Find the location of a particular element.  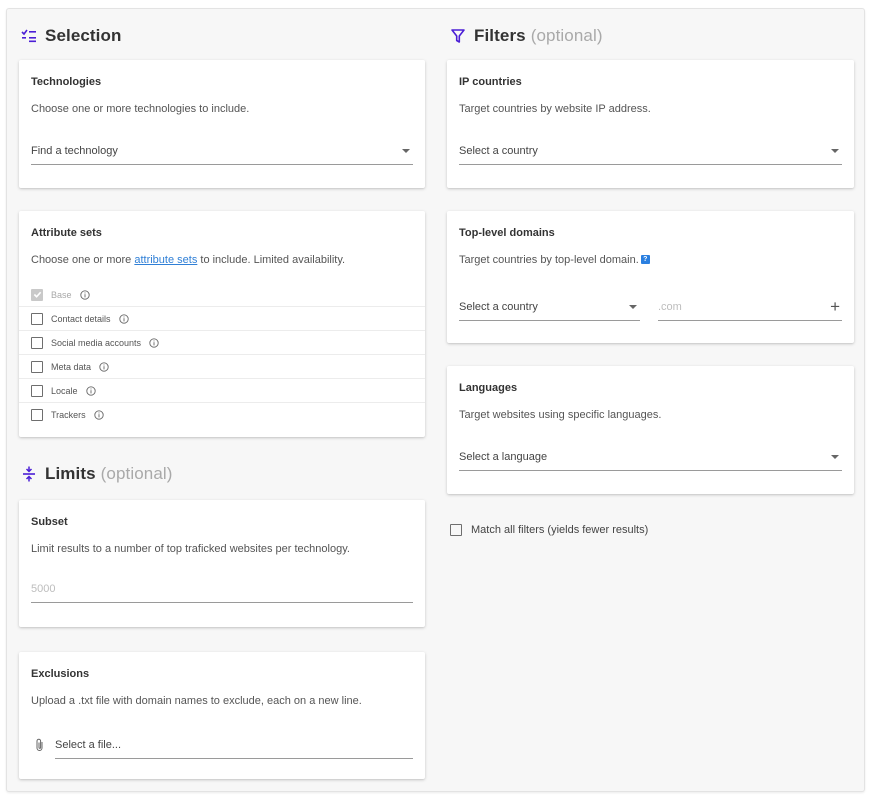

selection-heading: Selection is located at coordinates (71, 36).